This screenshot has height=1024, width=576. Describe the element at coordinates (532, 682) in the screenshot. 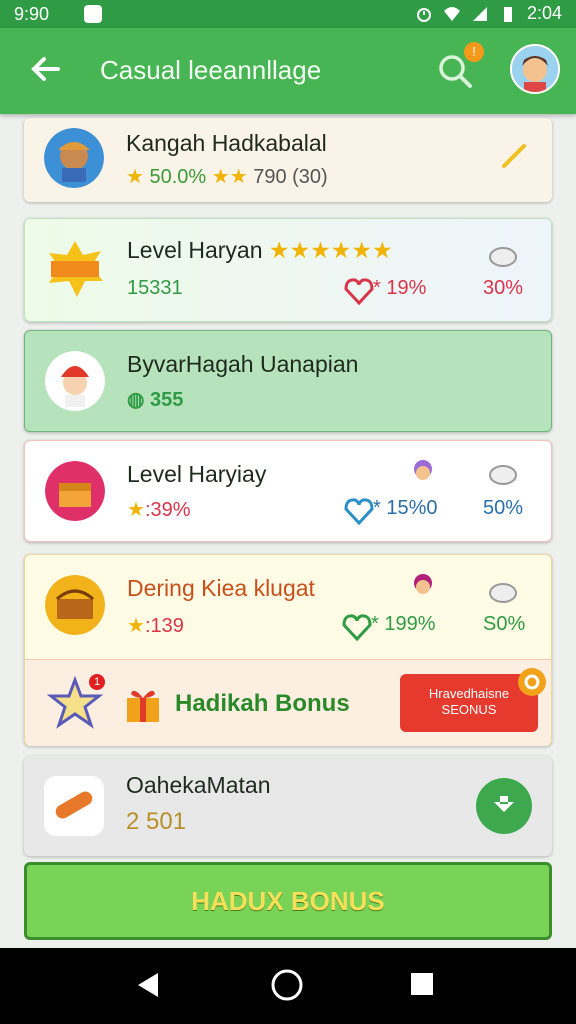

I see `settings-badge-icon` at that location.